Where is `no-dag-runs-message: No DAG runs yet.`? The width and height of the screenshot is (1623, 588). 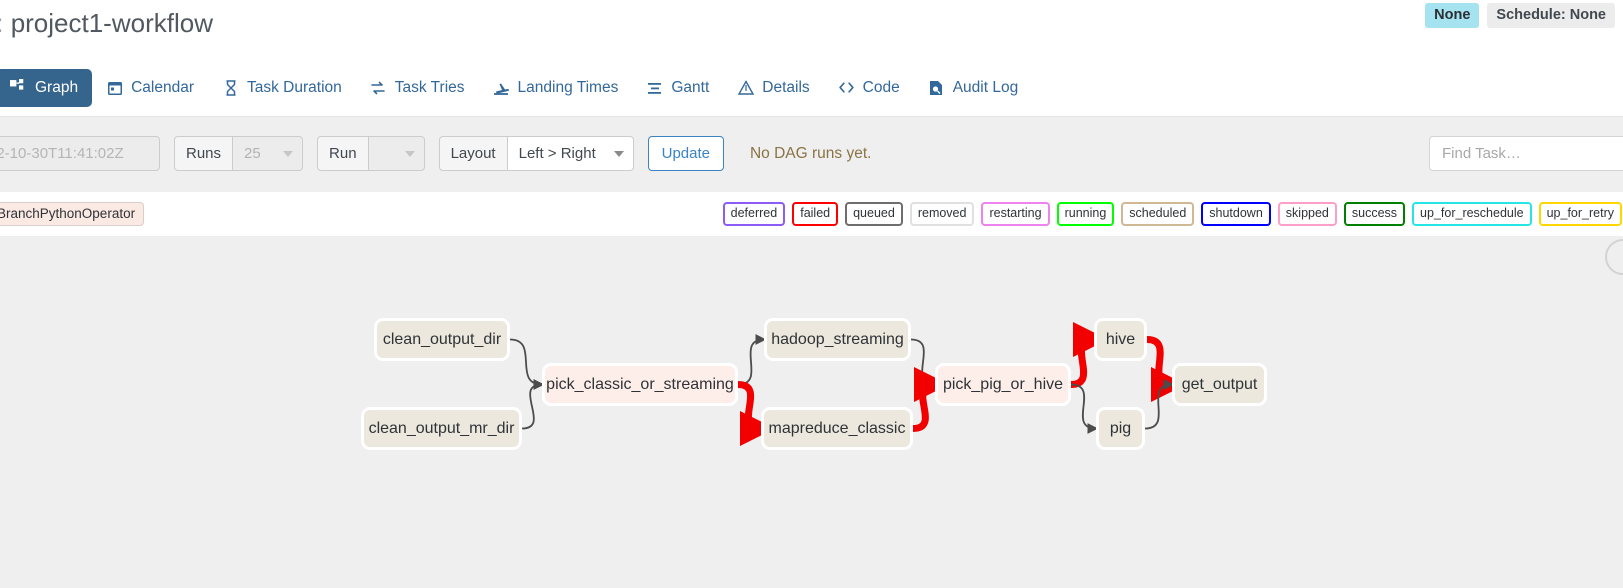 no-dag-runs-message: No DAG runs yet. is located at coordinates (810, 153).